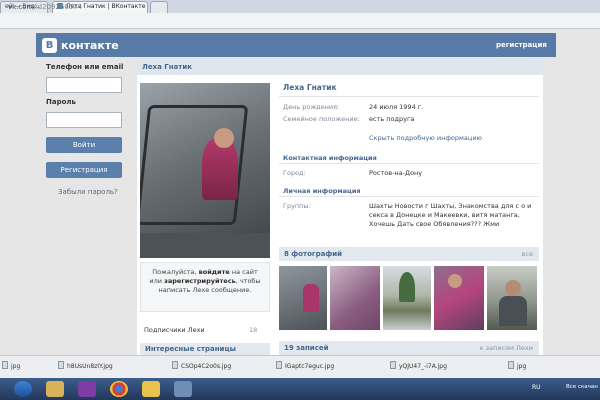 Image resolution: width=600 pixels, height=400 pixels. Describe the element at coordinates (84, 120) in the screenshot. I see `password-input` at that location.